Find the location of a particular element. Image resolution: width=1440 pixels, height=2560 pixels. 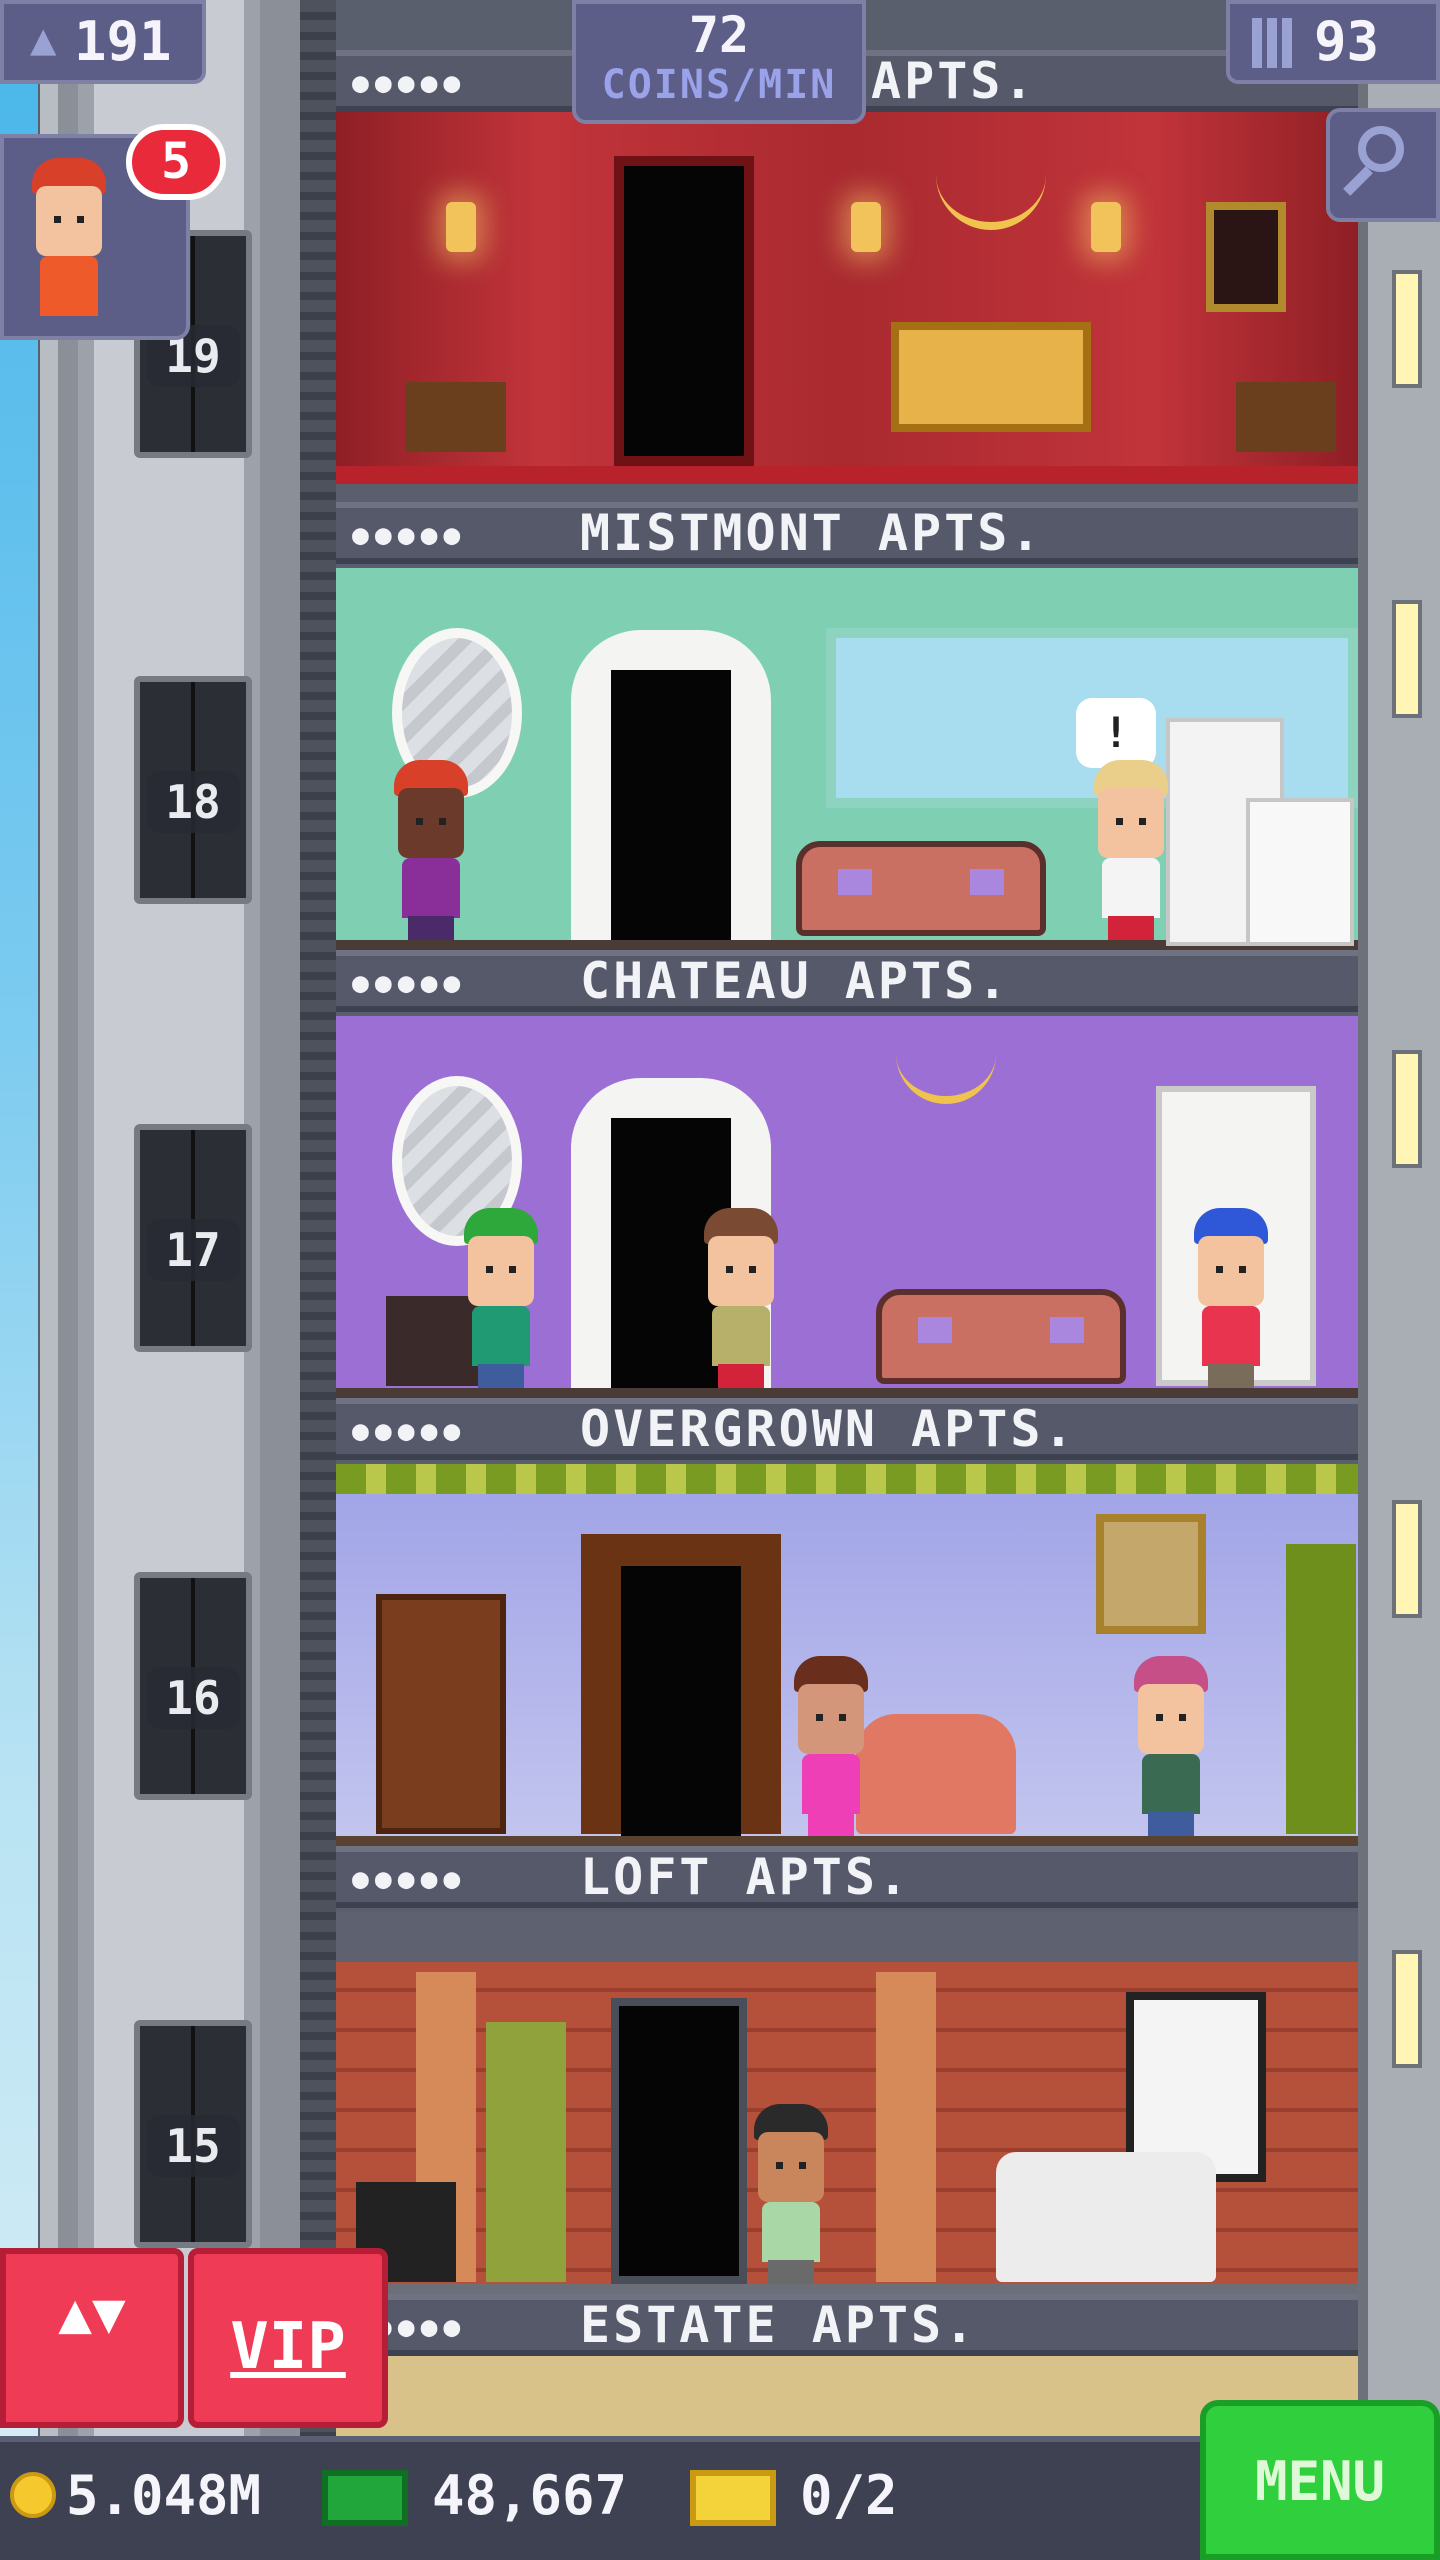

floor-label-17: ●●●●● CHATEAU APTS. is located at coordinates (847, 981).